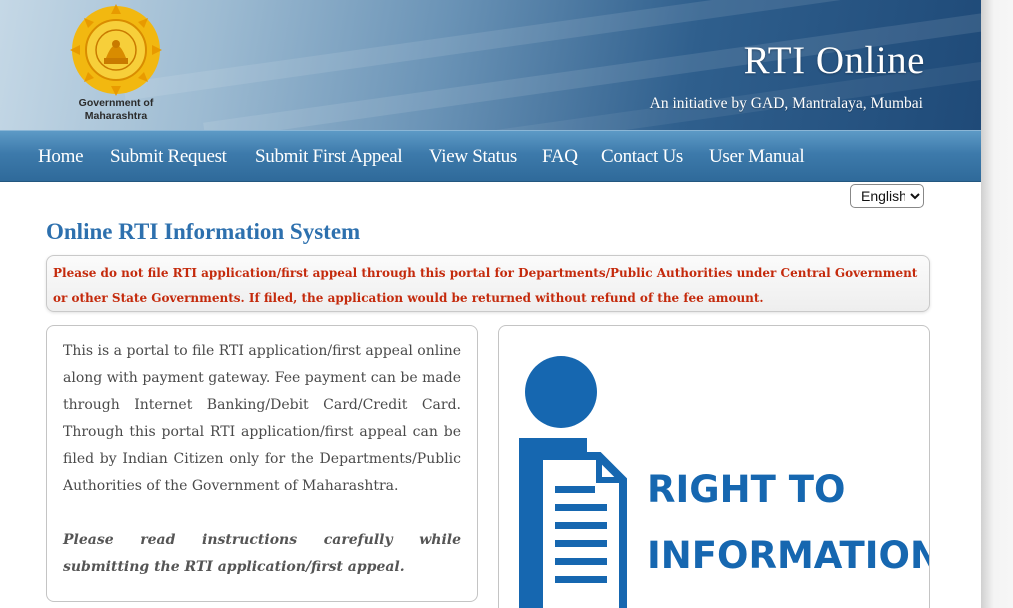  Describe the element at coordinates (61, 157) in the screenshot. I see `nav-home: Home` at that location.